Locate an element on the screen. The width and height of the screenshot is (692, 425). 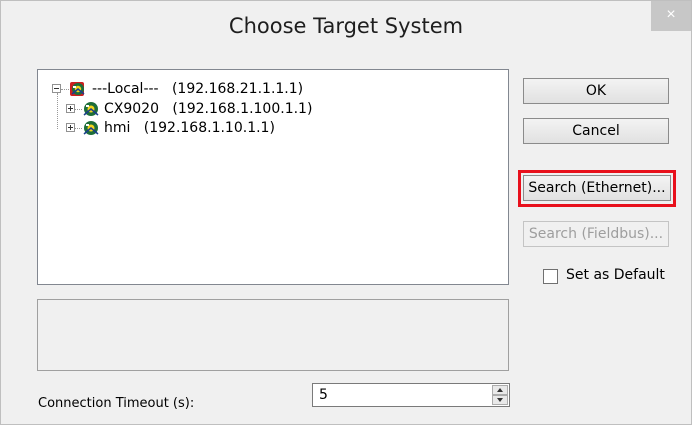
node-name: ---Local--- is located at coordinates (125, 89).